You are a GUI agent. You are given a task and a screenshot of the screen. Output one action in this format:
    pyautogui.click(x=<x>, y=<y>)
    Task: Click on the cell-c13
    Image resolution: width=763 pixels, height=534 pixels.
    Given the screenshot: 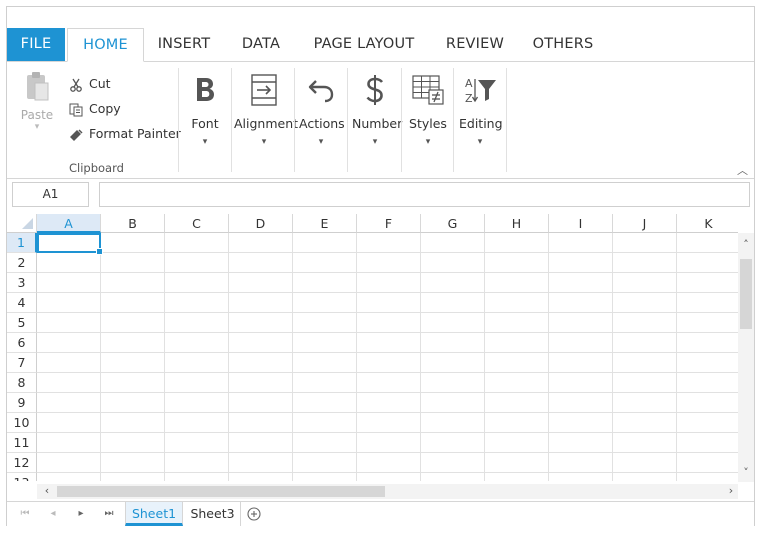 What is the action you would take?
    pyautogui.click(x=197, y=477)
    